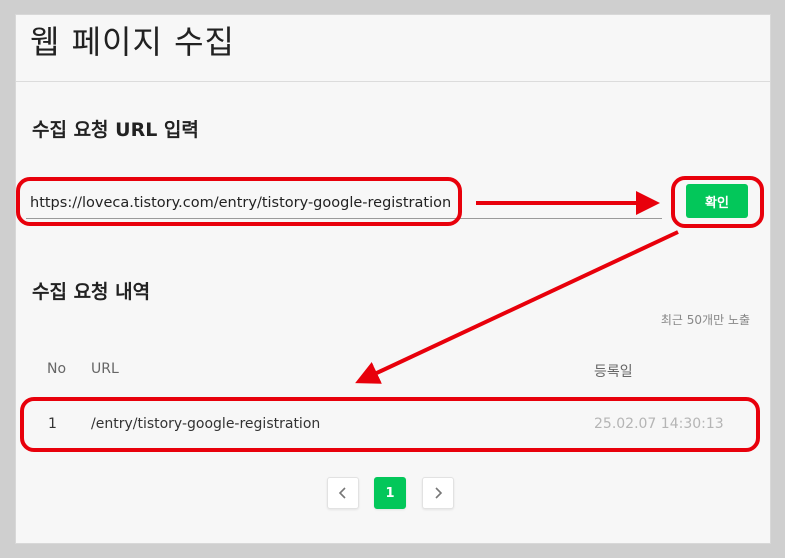  Describe the element at coordinates (517, 307) in the screenshot. I see `arrow-to-row` at that location.